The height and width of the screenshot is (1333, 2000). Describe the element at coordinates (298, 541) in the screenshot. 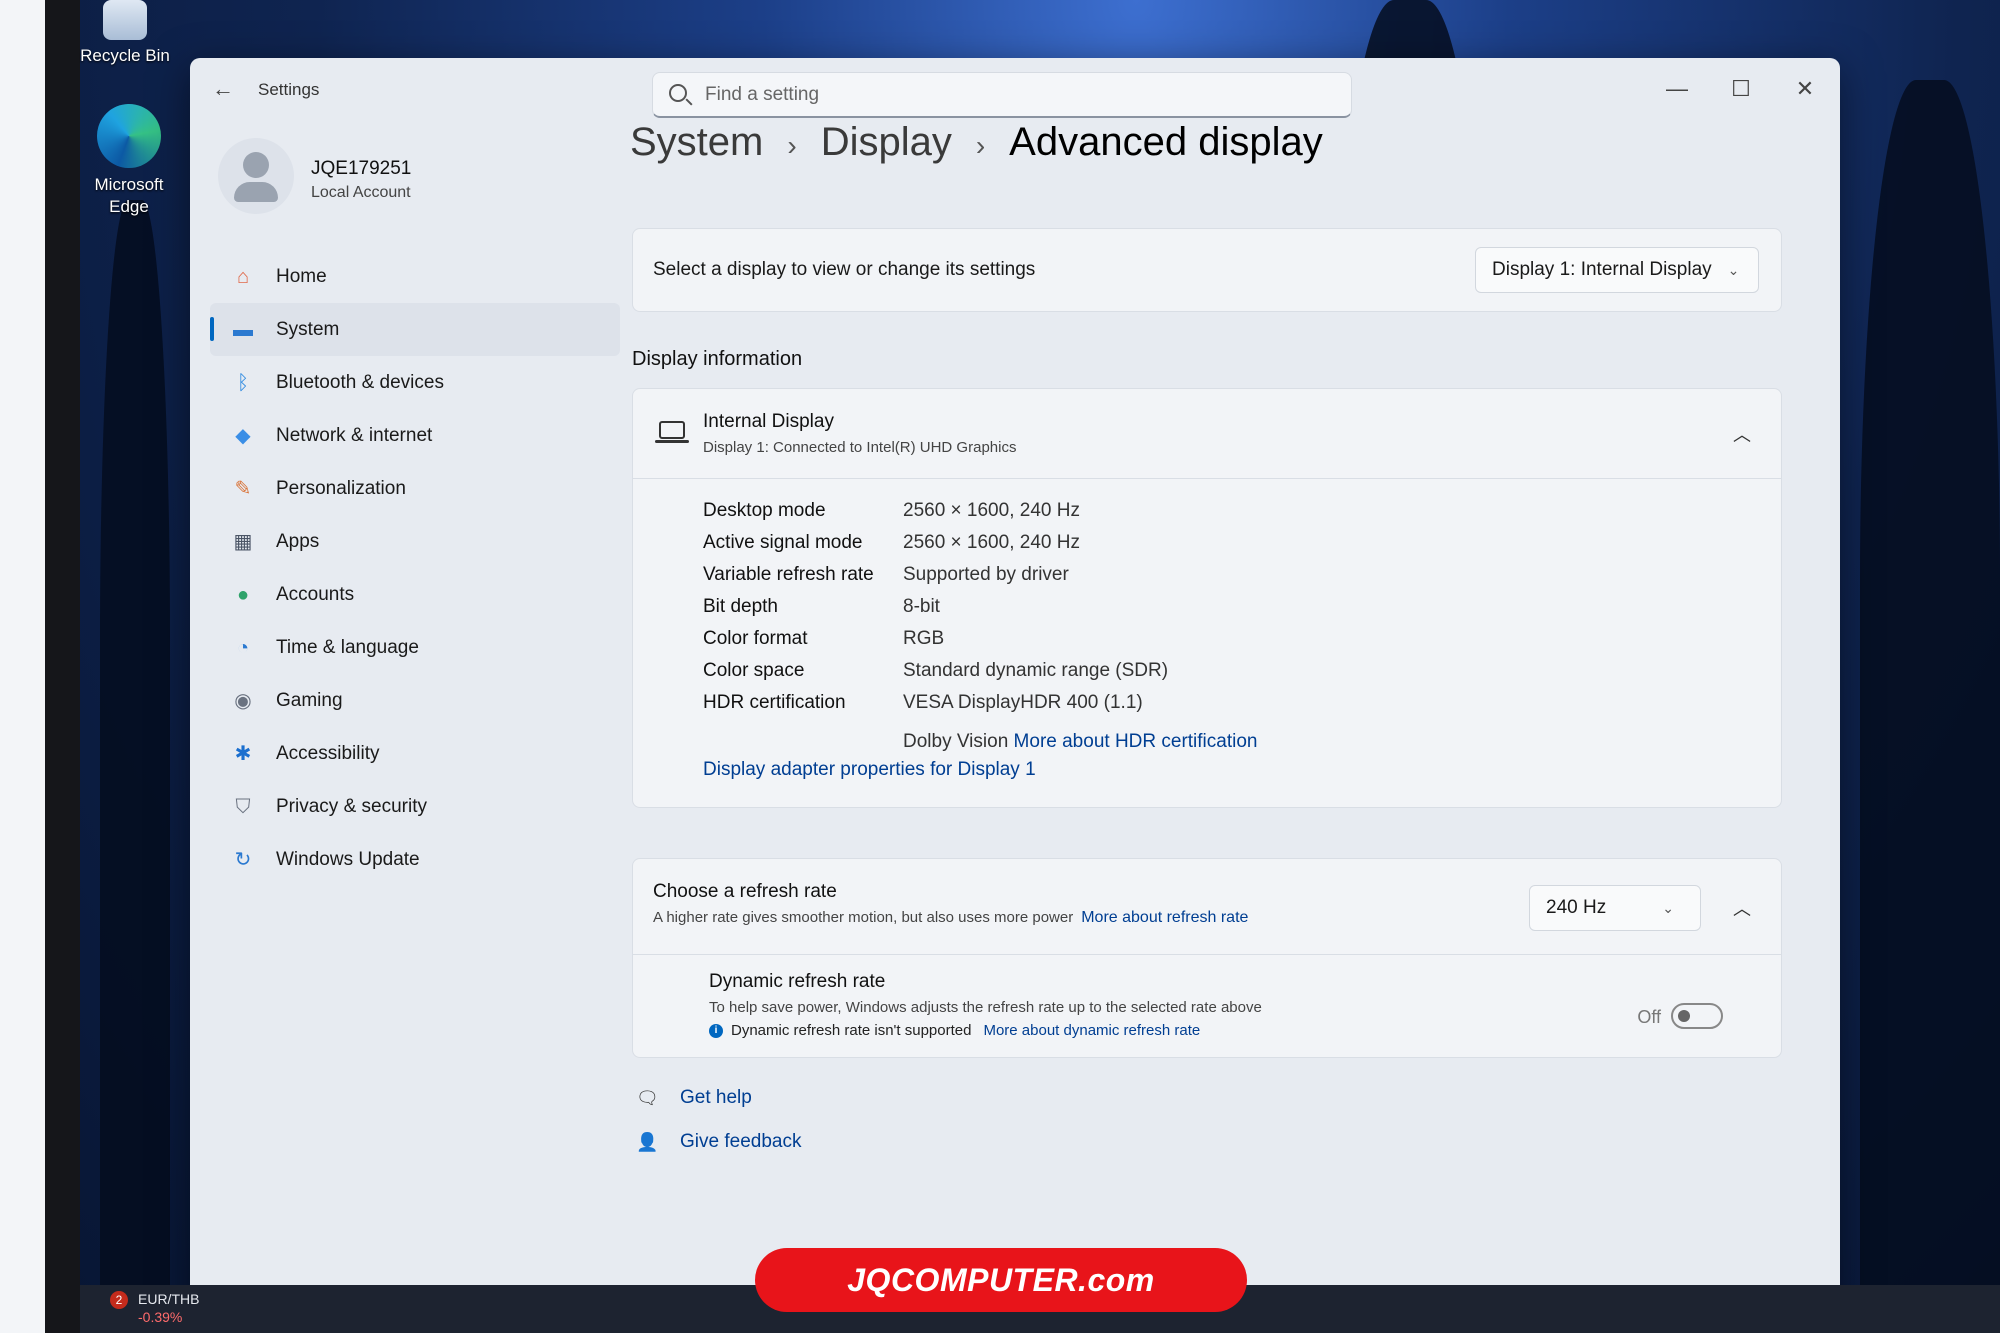

I see `sidebar-item-label: Apps` at that location.